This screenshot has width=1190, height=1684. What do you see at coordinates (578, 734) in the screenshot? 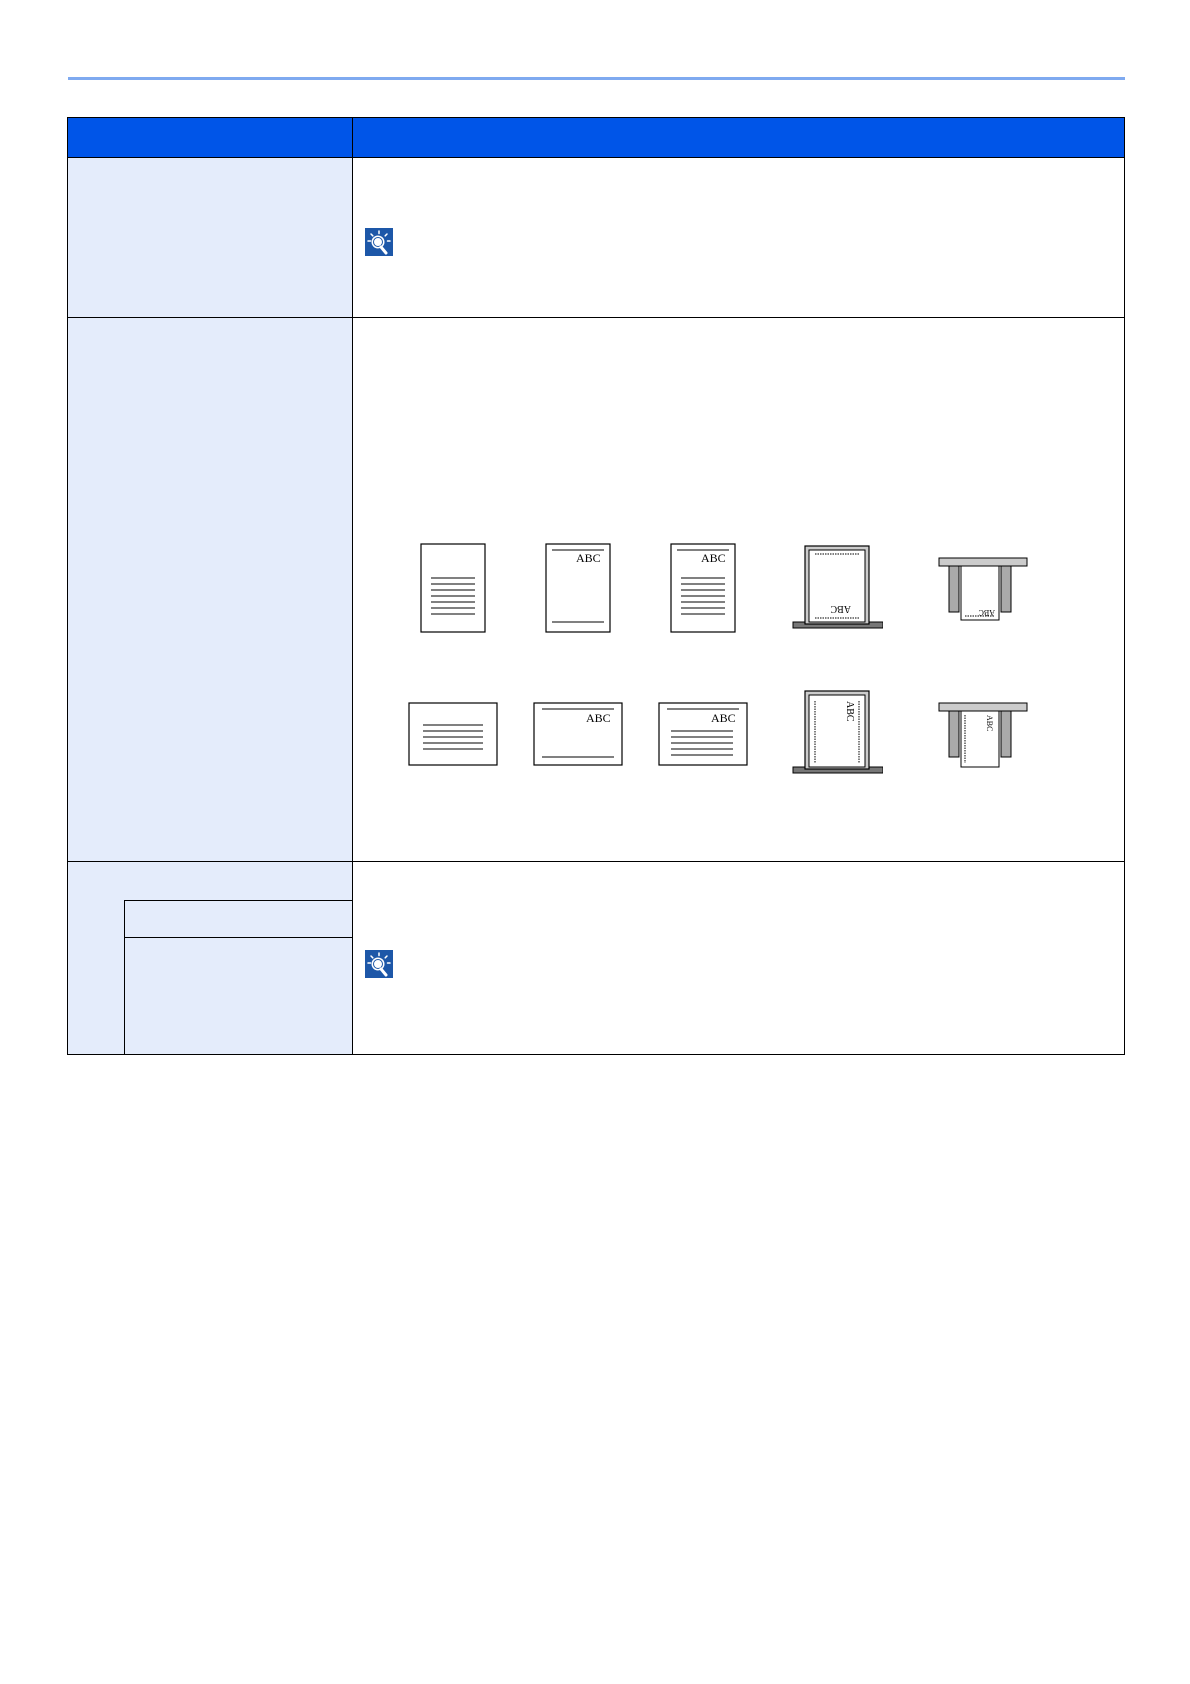
I see `landscape-preprinted-sheet-figure: ABC` at bounding box center [578, 734].